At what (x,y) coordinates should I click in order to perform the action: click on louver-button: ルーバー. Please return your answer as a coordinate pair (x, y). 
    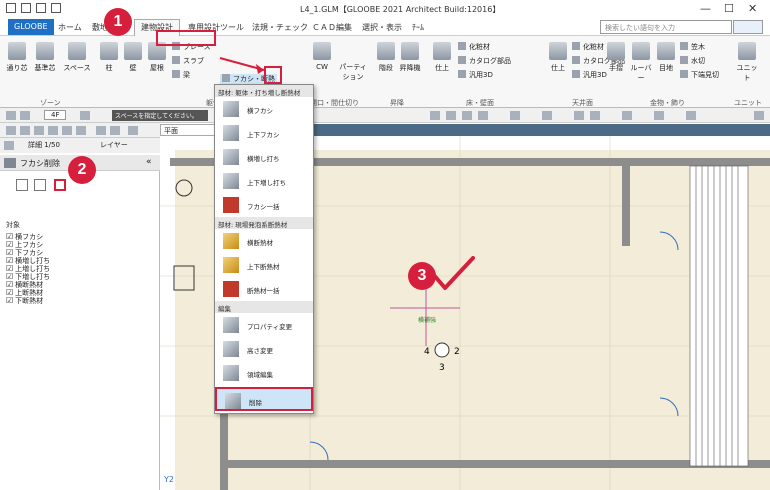
    Looking at the image, I should click on (641, 62).